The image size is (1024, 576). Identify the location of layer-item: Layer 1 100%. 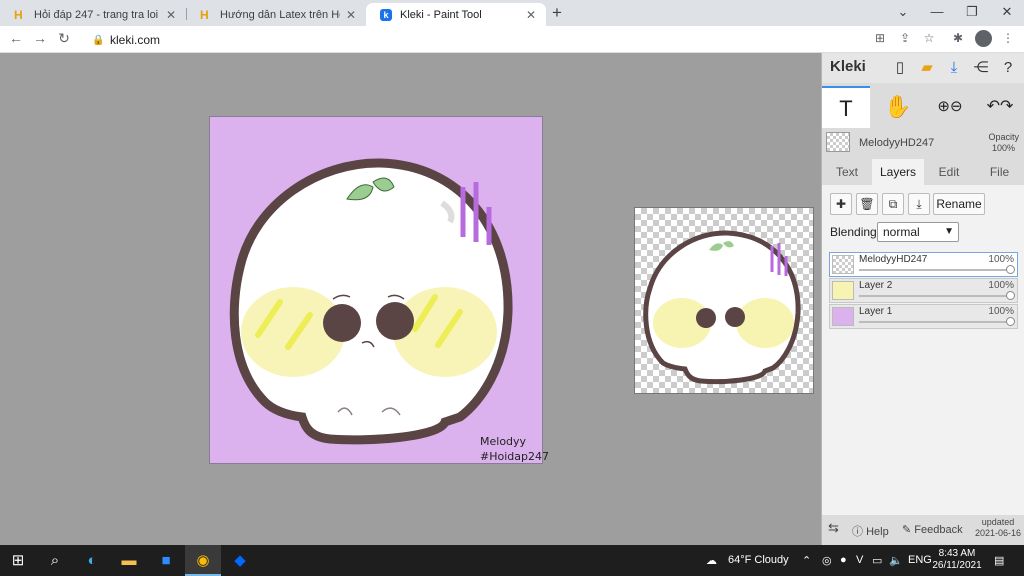
(923, 316).